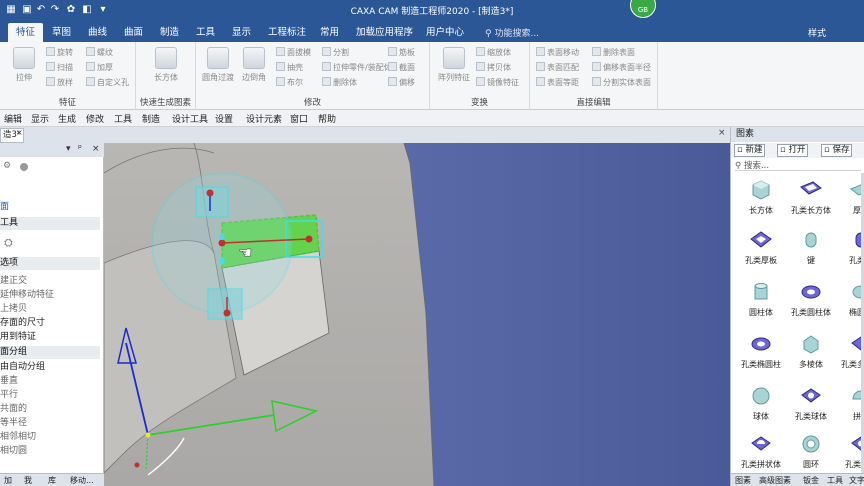 Image resolution: width=864 pixels, height=486 pixels. I want to click on menu-generate: 生成, so click(67, 118).